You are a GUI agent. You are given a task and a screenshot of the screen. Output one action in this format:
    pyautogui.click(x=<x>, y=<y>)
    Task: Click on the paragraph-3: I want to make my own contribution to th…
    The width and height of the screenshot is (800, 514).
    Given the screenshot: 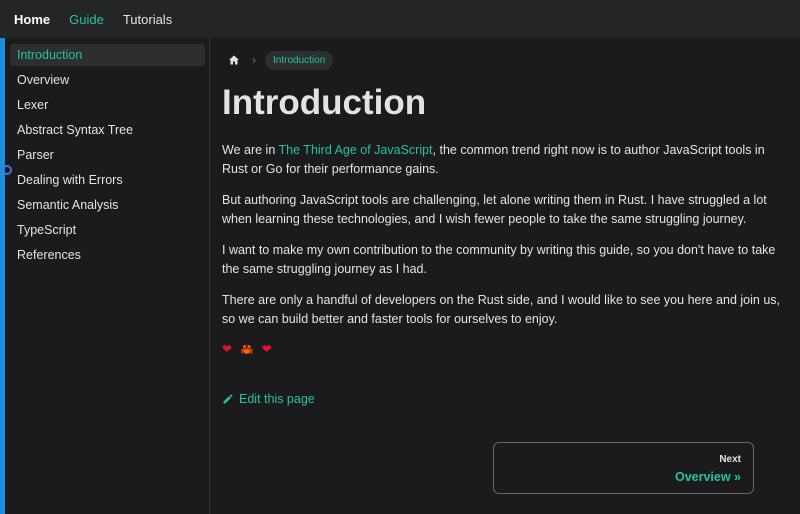 What is the action you would take?
    pyautogui.click(x=499, y=259)
    